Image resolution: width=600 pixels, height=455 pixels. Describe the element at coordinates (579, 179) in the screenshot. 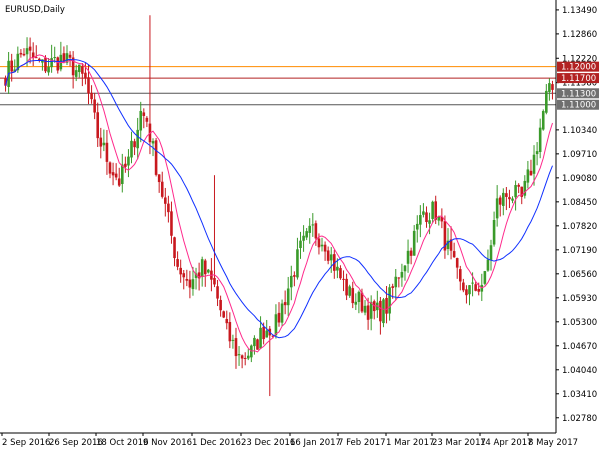

I see `y-tick-label: 1.09080` at that location.